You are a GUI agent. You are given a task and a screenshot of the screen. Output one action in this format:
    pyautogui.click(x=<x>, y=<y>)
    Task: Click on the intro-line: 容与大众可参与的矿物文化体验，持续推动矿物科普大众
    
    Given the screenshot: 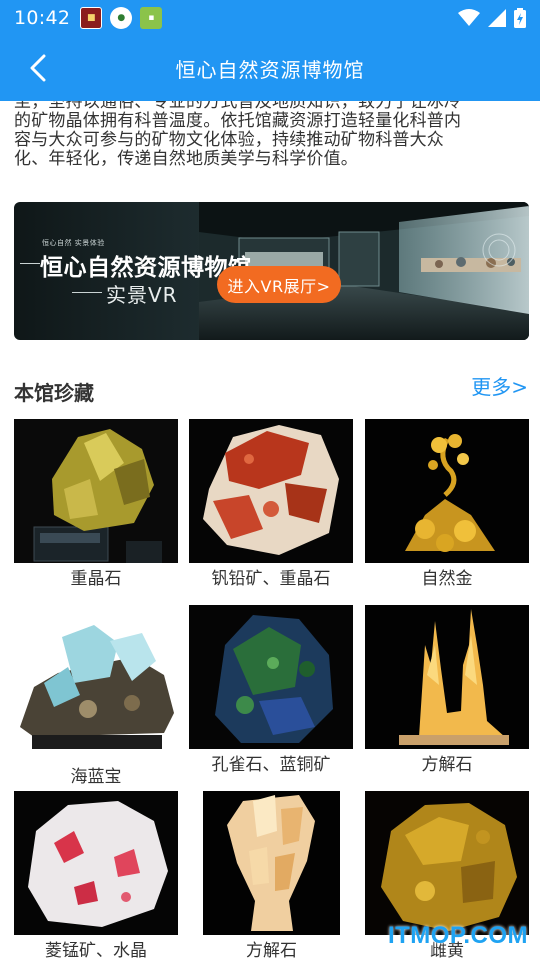 What is the action you would take?
    pyautogui.click(x=229, y=140)
    